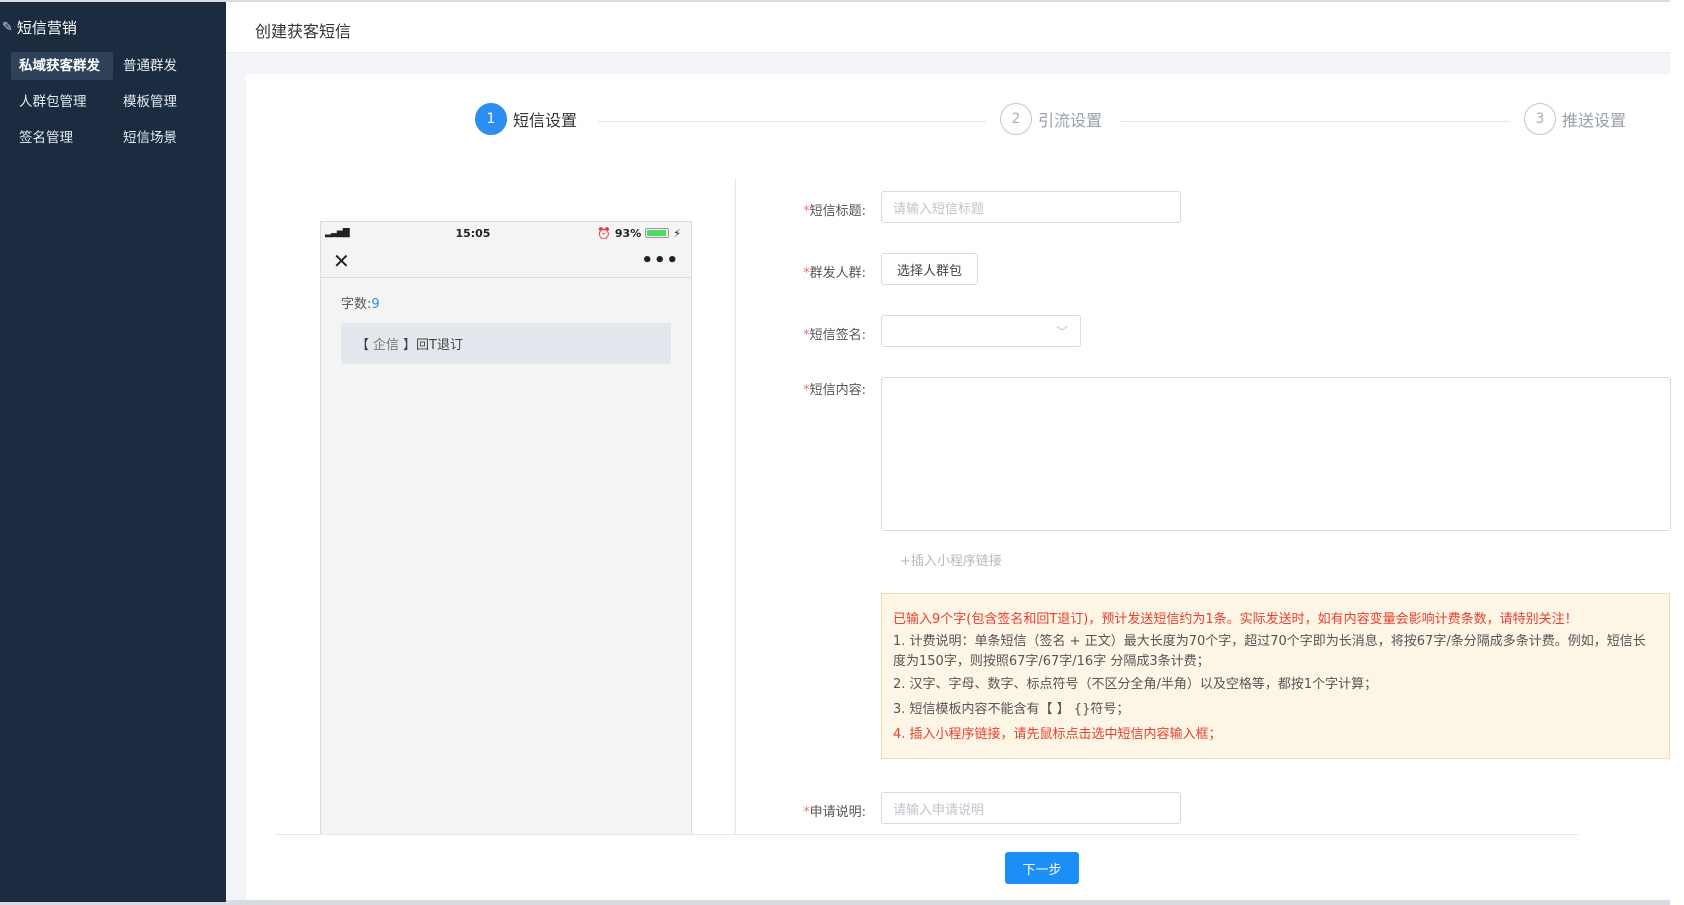 The width and height of the screenshot is (1684, 905). What do you see at coordinates (1011, 709) in the screenshot?
I see `notice-rule-3: 3. 短信模板内容不能含有【 】 {}符号；` at bounding box center [1011, 709].